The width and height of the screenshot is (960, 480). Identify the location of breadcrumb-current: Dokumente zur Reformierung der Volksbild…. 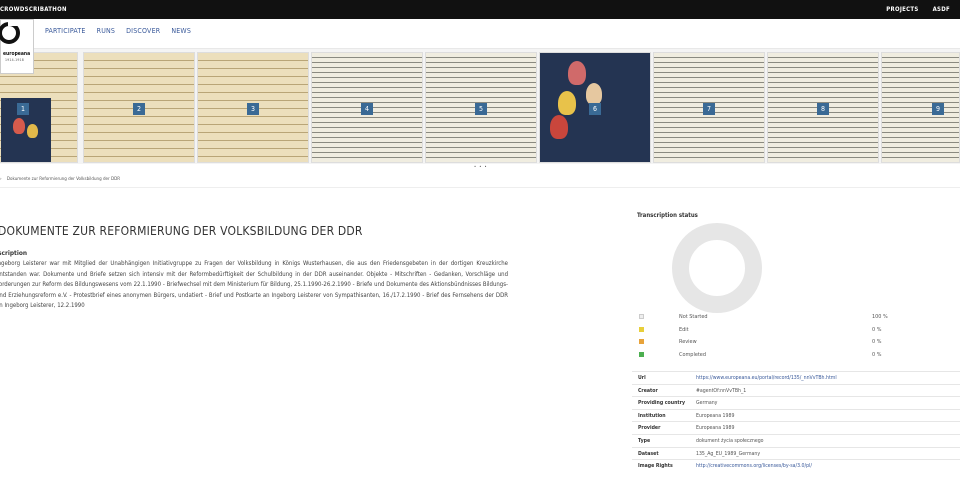
(63, 179).